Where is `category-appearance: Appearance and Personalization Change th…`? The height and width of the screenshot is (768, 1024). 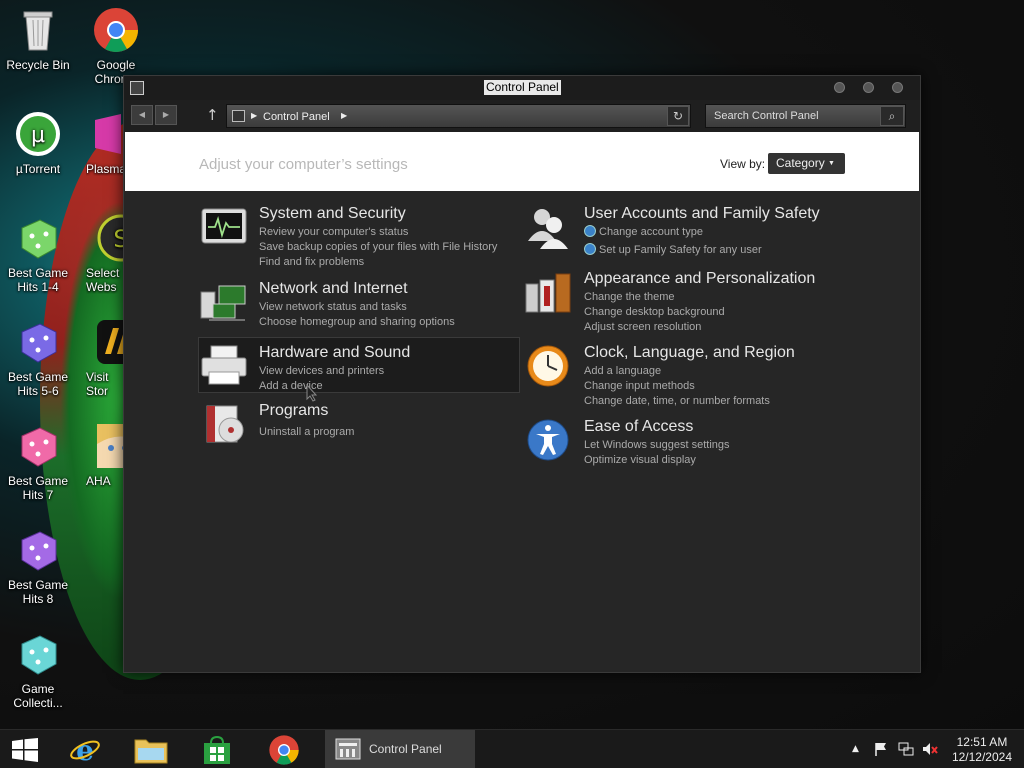
category-appearance: Appearance and Personalization Change th… is located at coordinates (684, 302).